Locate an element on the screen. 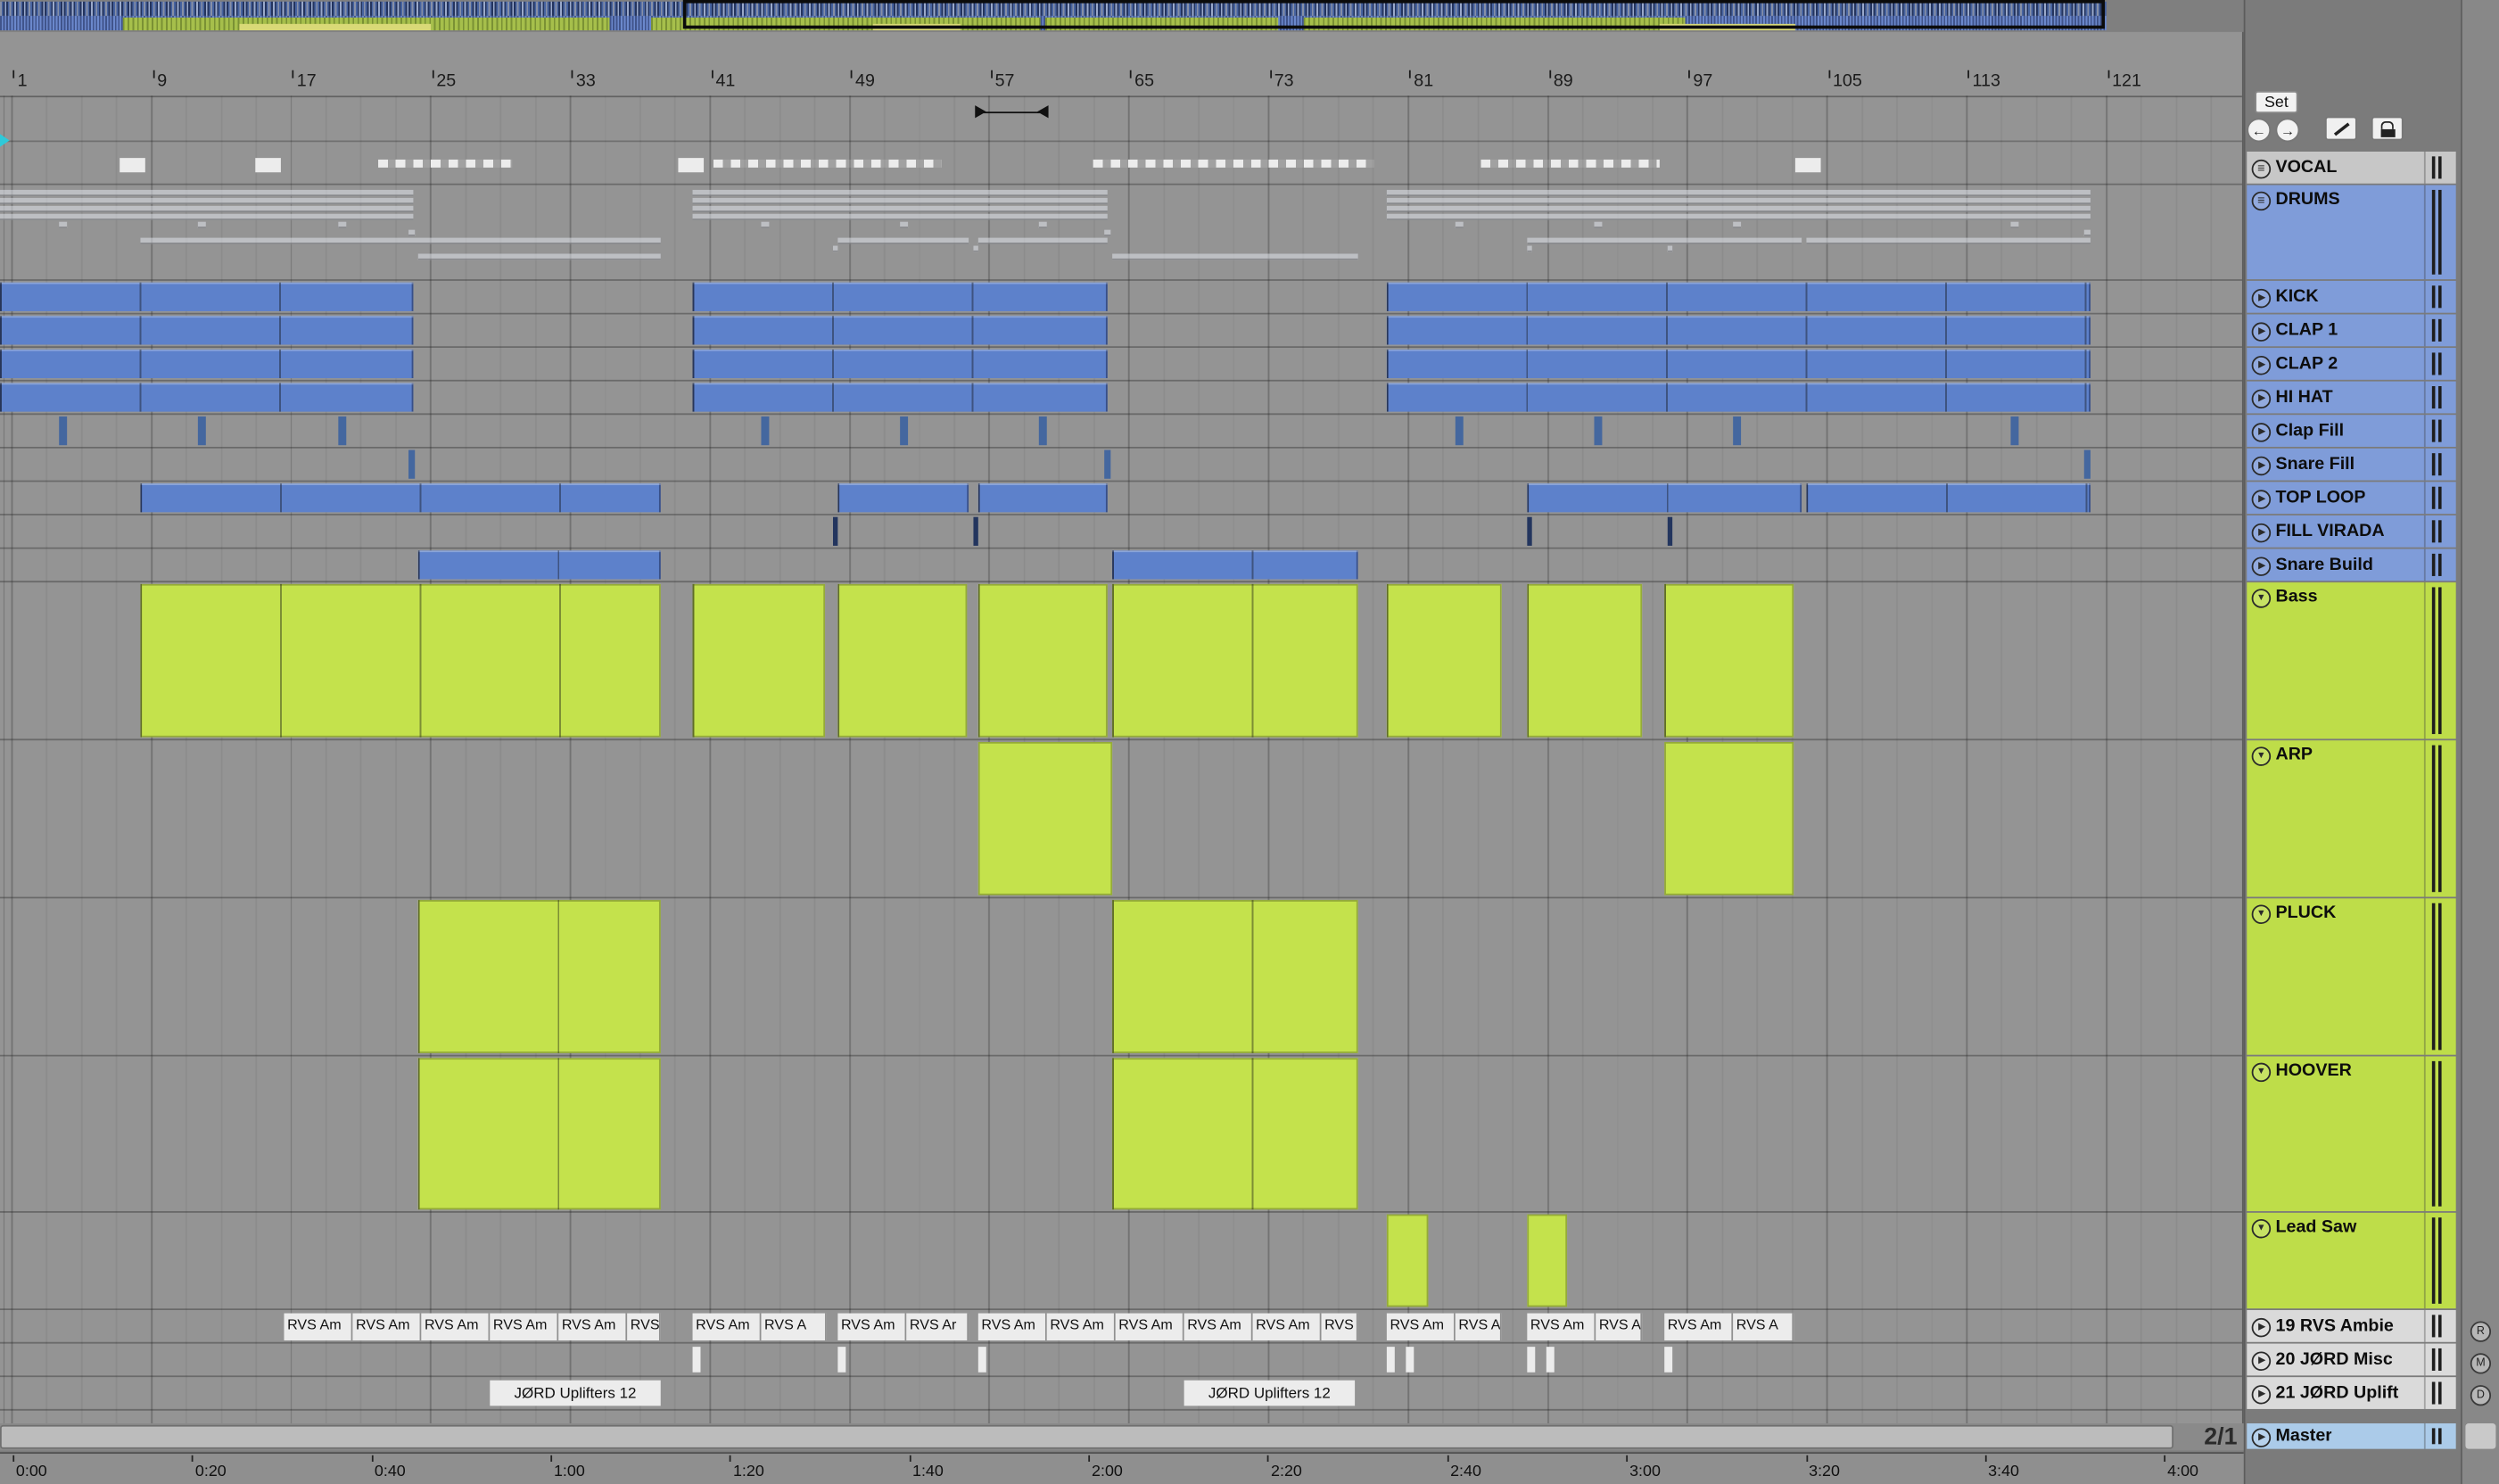  track-lane-pluck is located at coordinates (1121, 977).